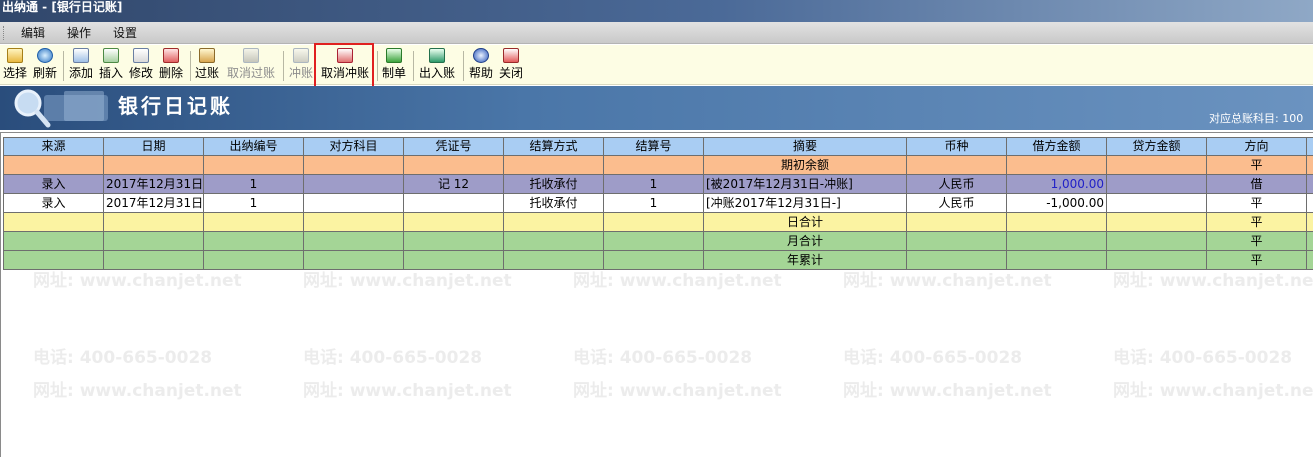  Describe the element at coordinates (1156, 184) in the screenshot. I see `credit-cell` at that location.